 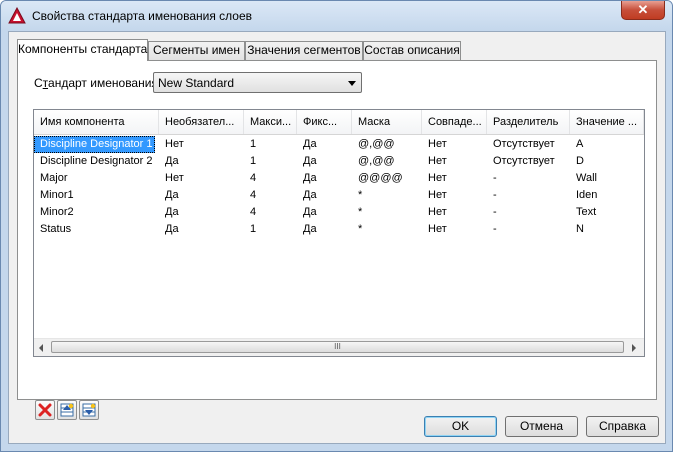 What do you see at coordinates (96, 229) in the screenshot?
I see `cell-component-name: Status` at bounding box center [96, 229].